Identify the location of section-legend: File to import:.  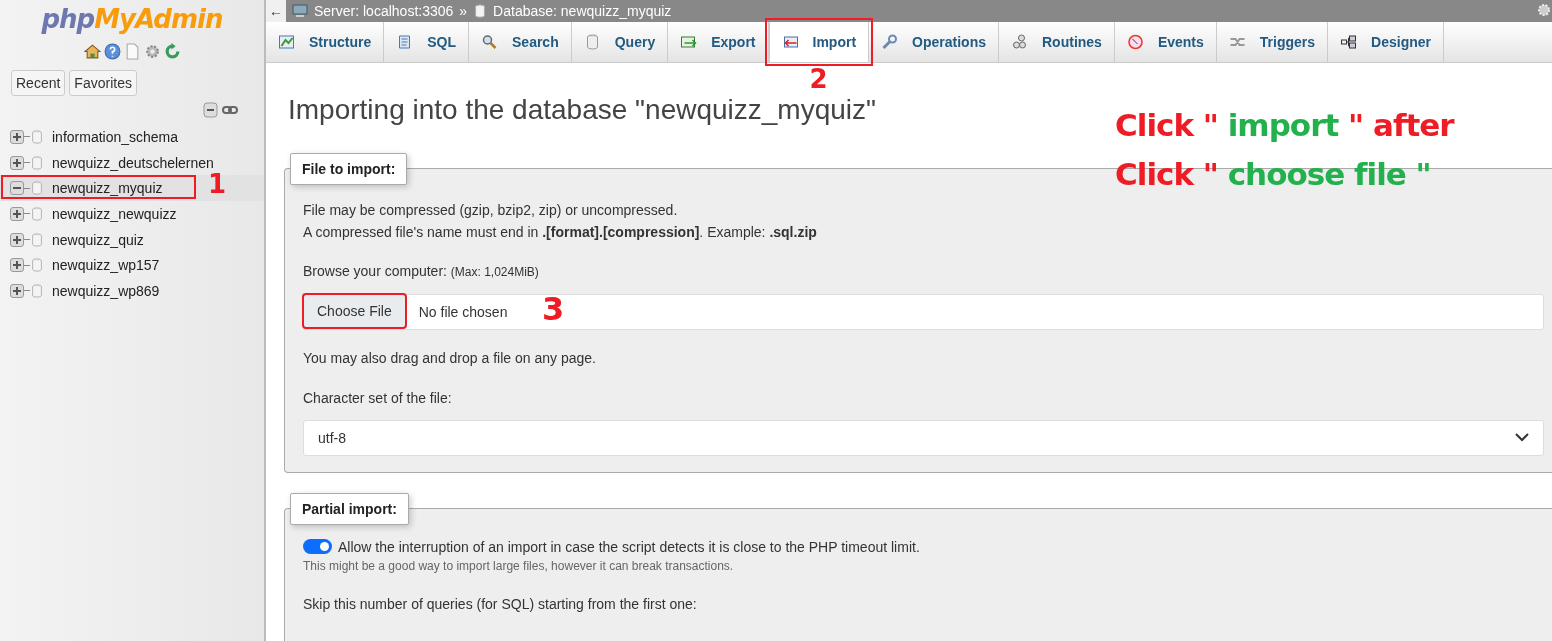
(349, 168).